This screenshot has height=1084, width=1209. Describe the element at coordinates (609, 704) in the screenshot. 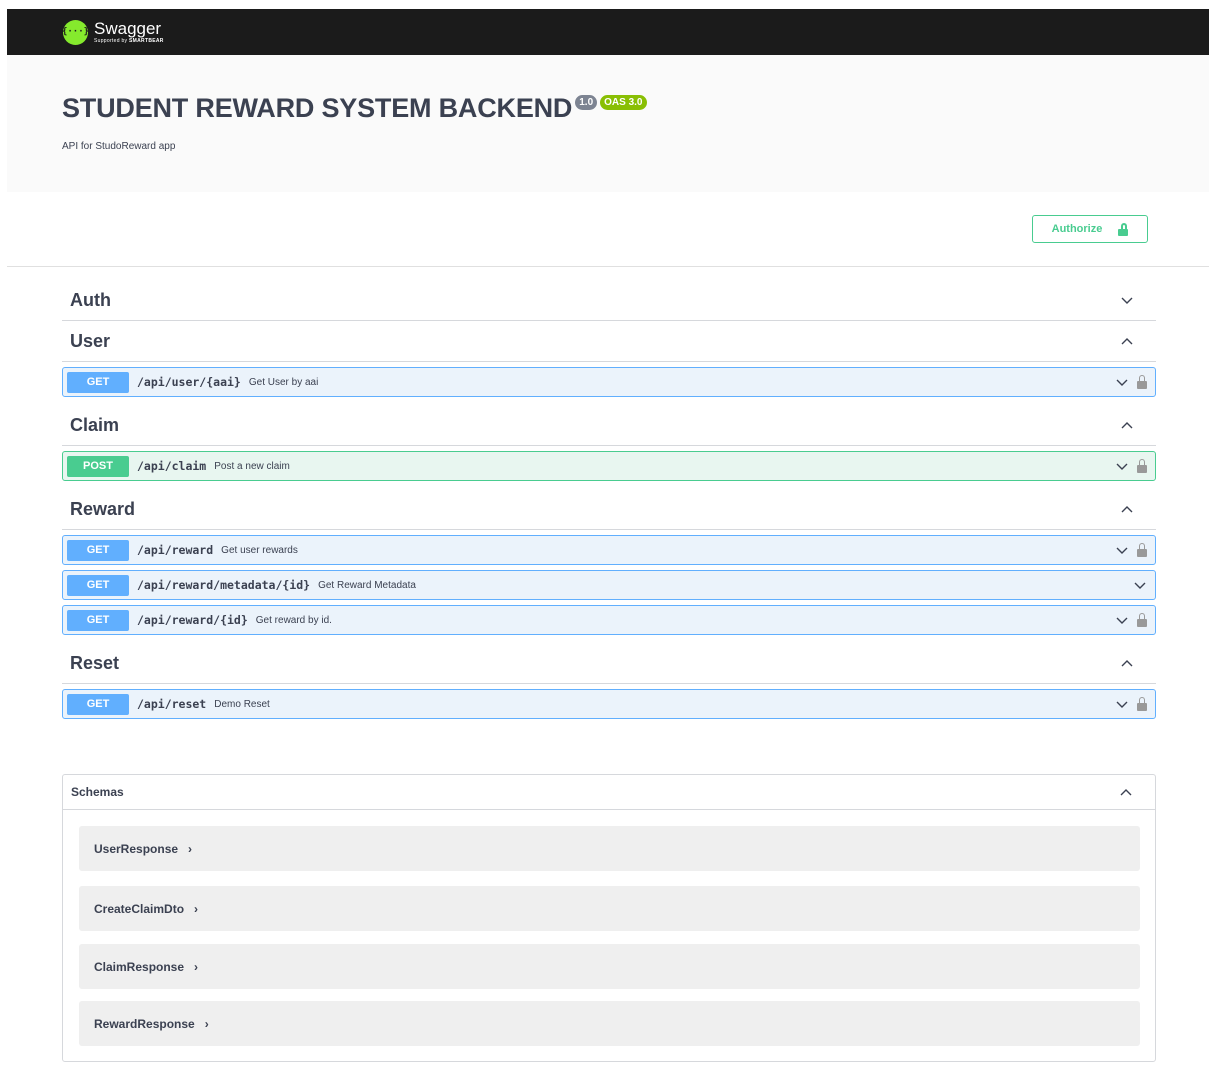

I see `operation-row: GET/api/reset Demo Reset` at that location.